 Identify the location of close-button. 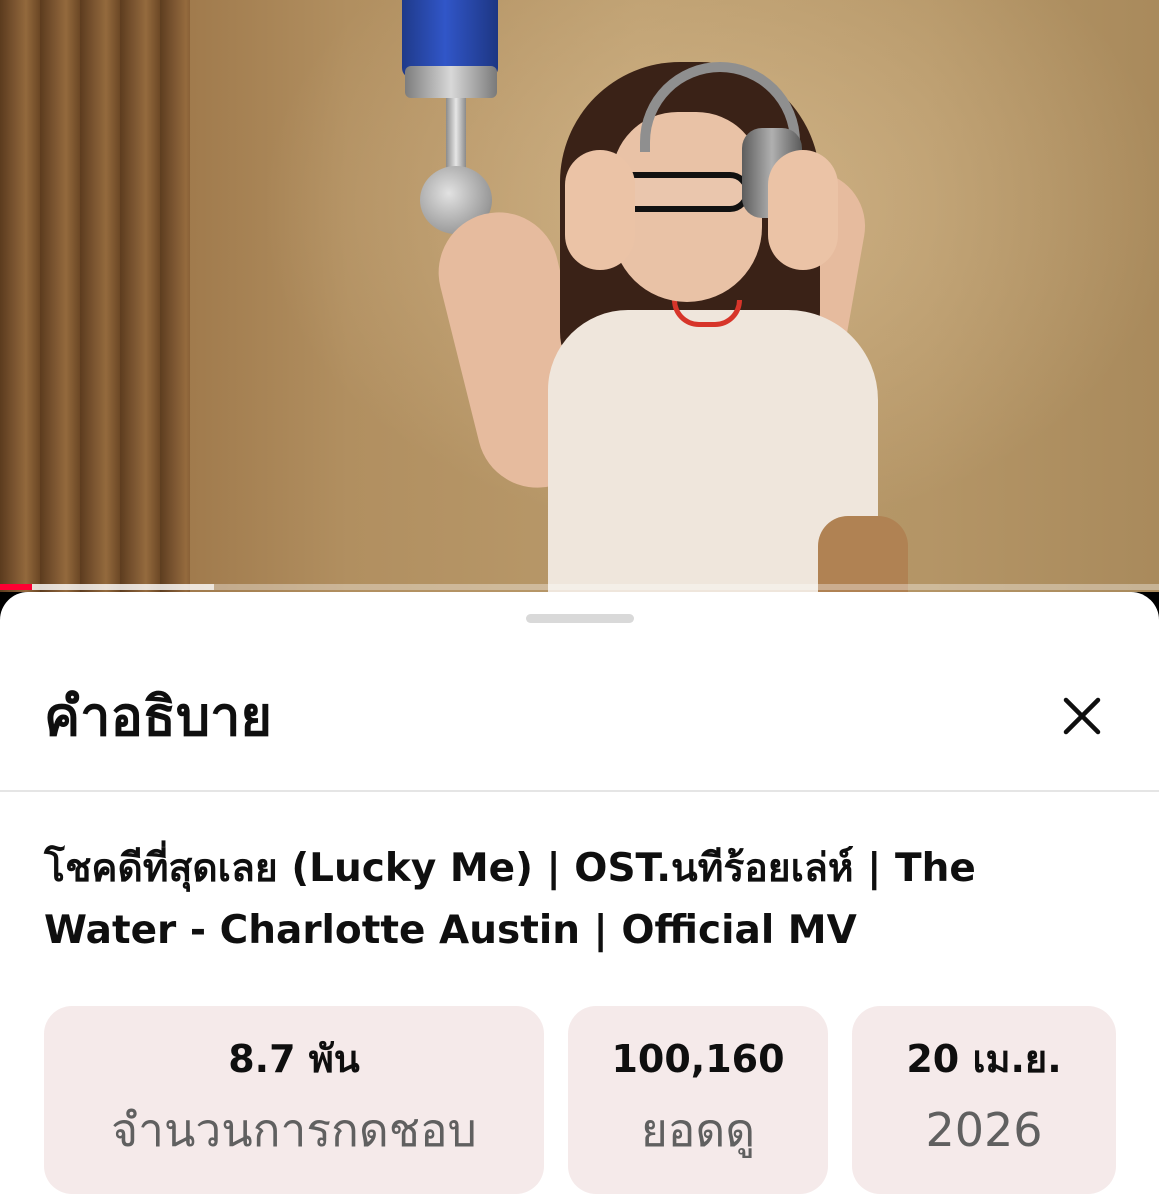
(1082, 716).